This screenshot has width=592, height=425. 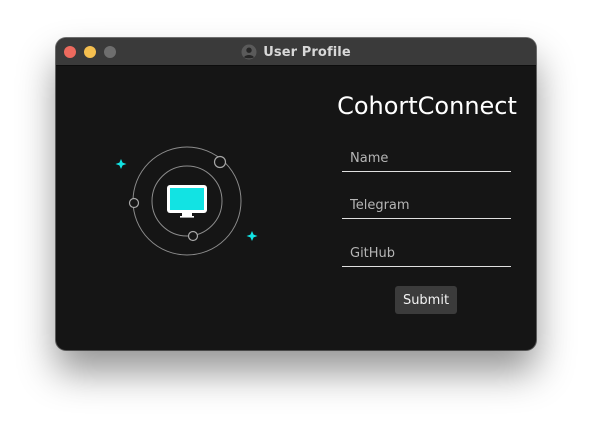 I want to click on window-title-group: User Profile, so click(x=296, y=52).